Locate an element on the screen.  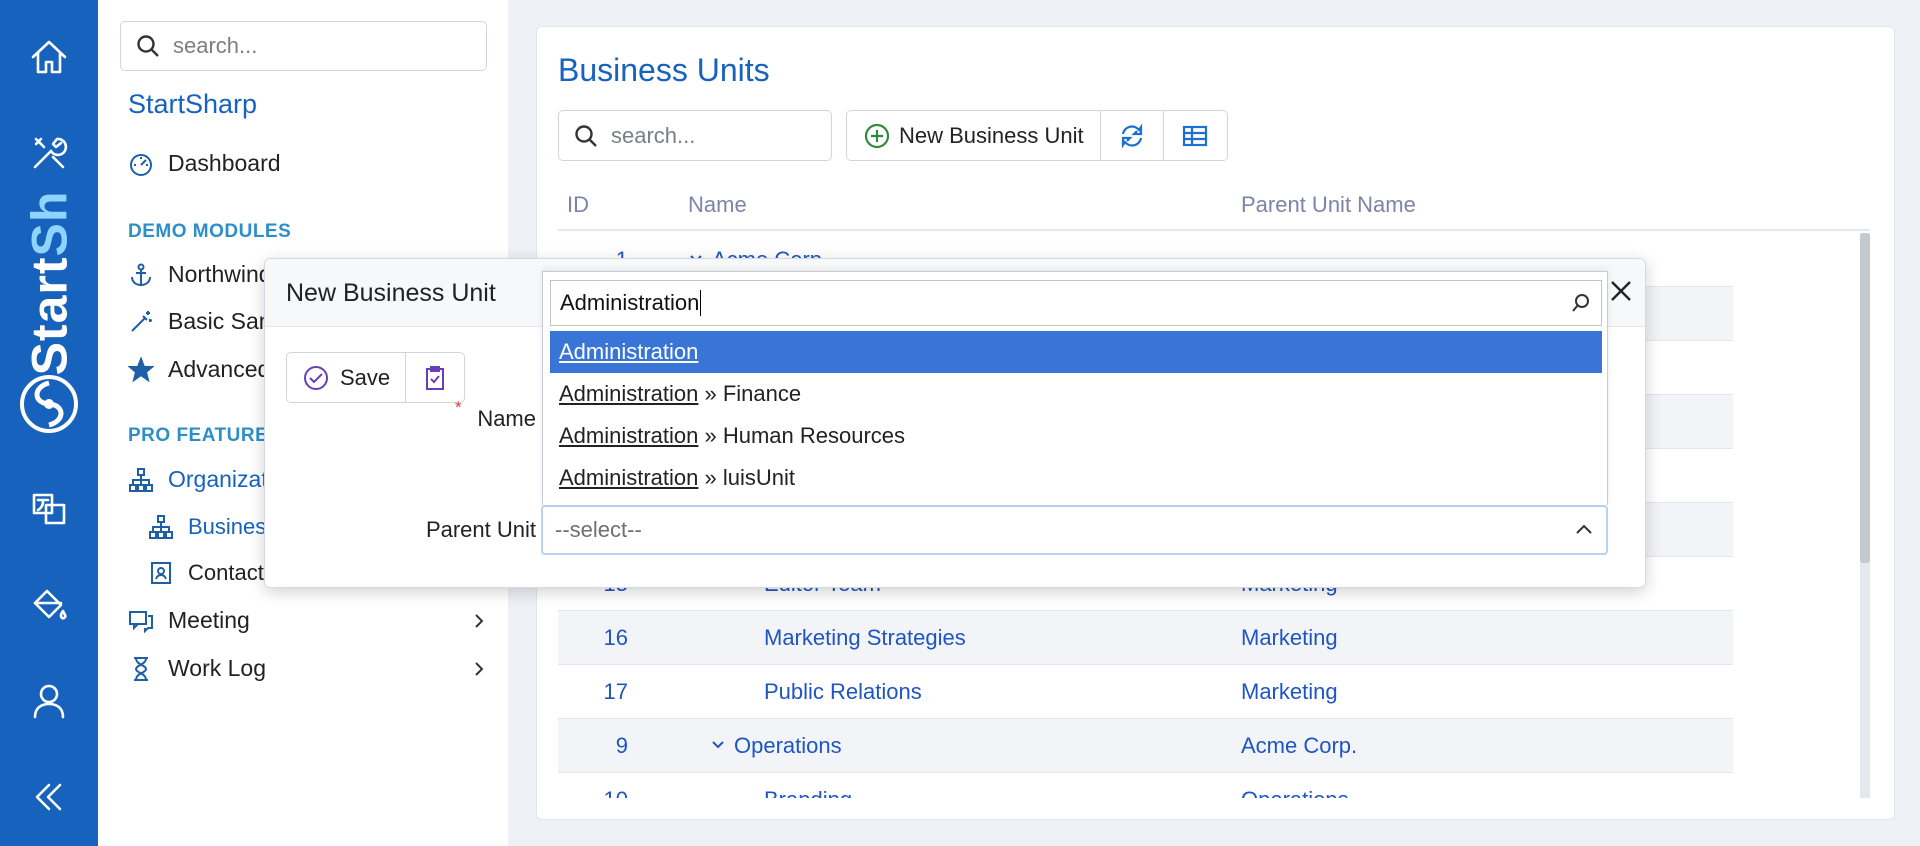
translate-icon is located at coordinates (49, 509).